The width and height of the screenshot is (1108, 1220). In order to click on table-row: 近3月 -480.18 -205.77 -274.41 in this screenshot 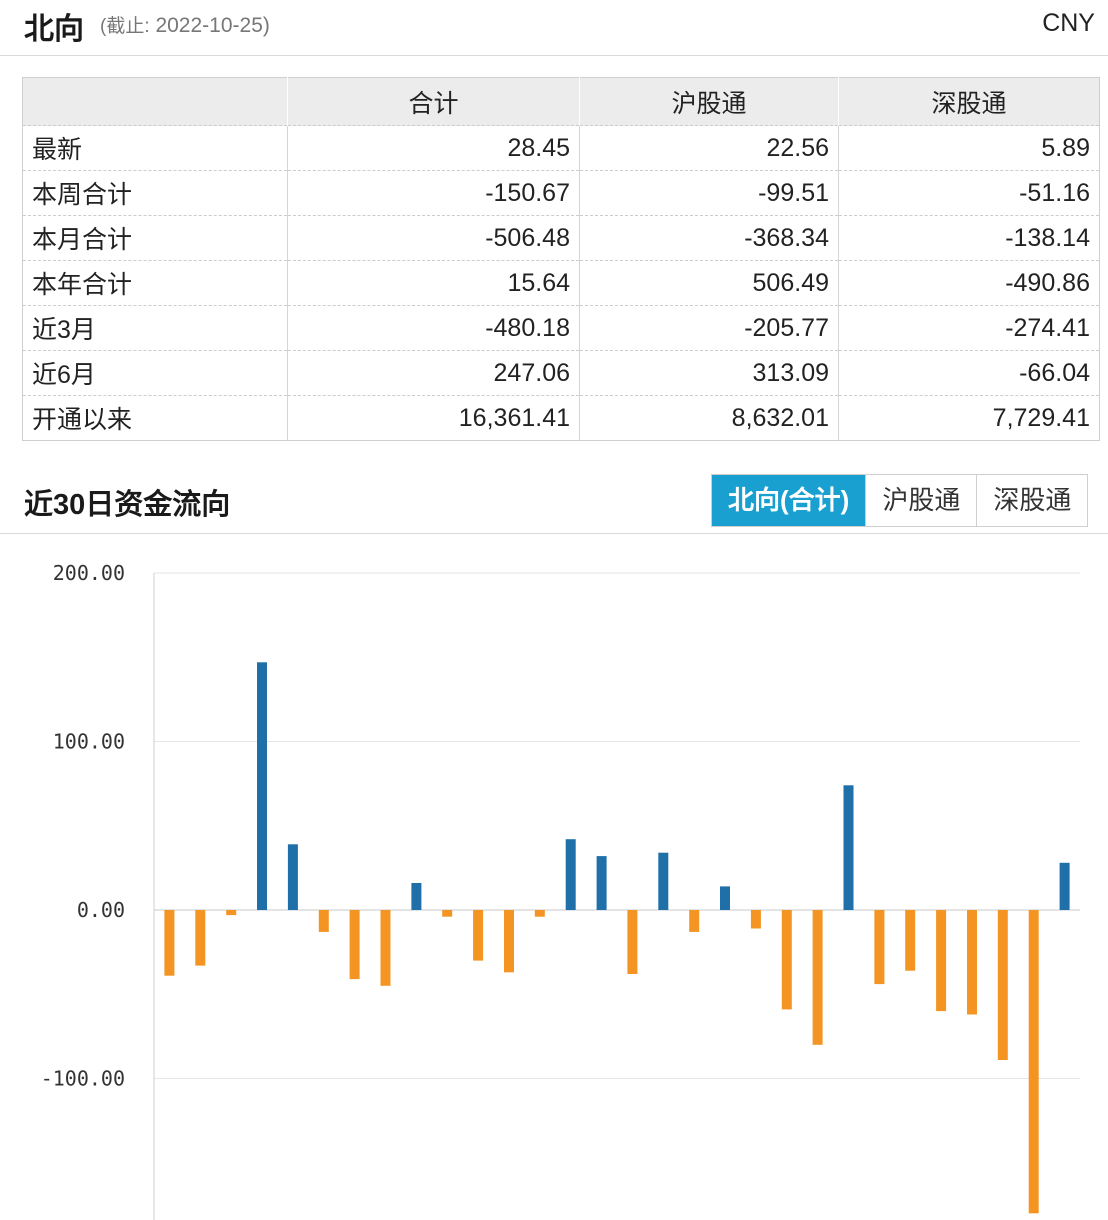, I will do `click(561, 328)`.